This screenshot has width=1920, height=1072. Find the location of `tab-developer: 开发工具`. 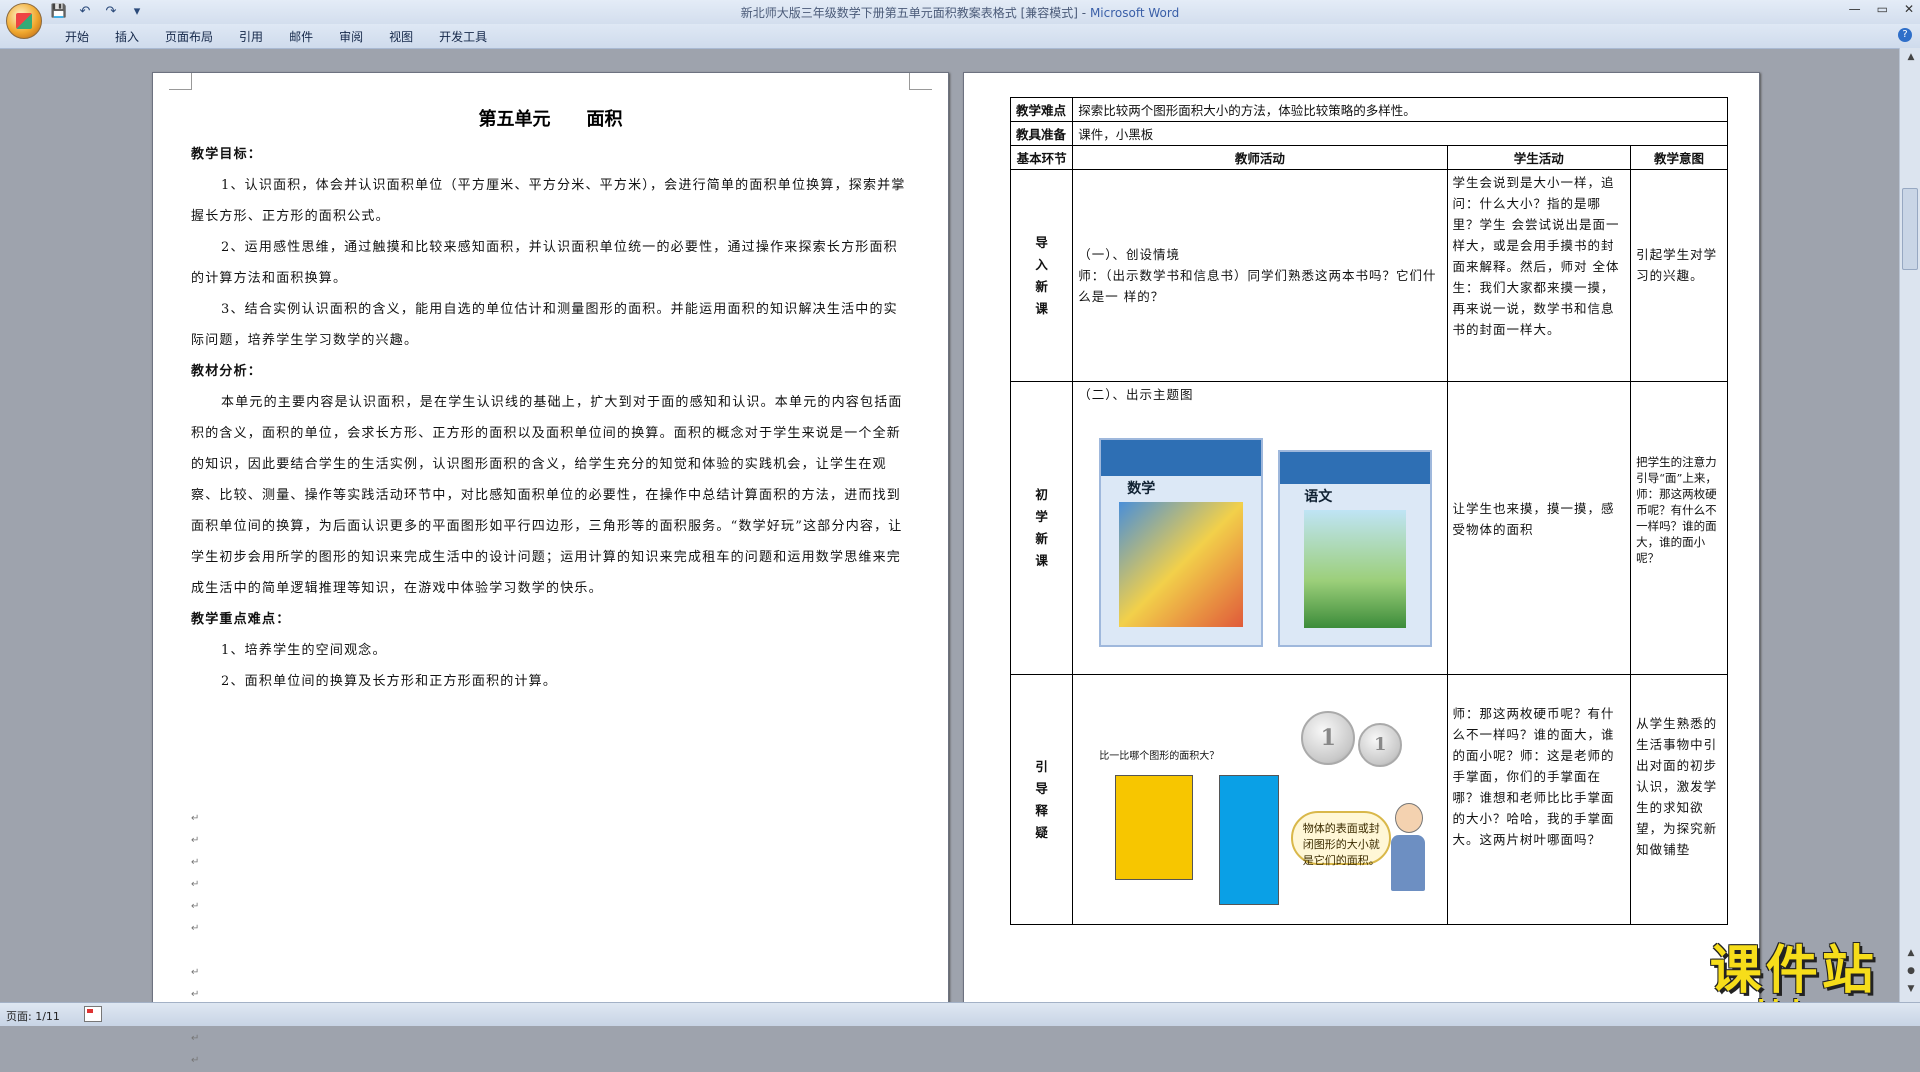

tab-developer: 开发工具 is located at coordinates (463, 36).